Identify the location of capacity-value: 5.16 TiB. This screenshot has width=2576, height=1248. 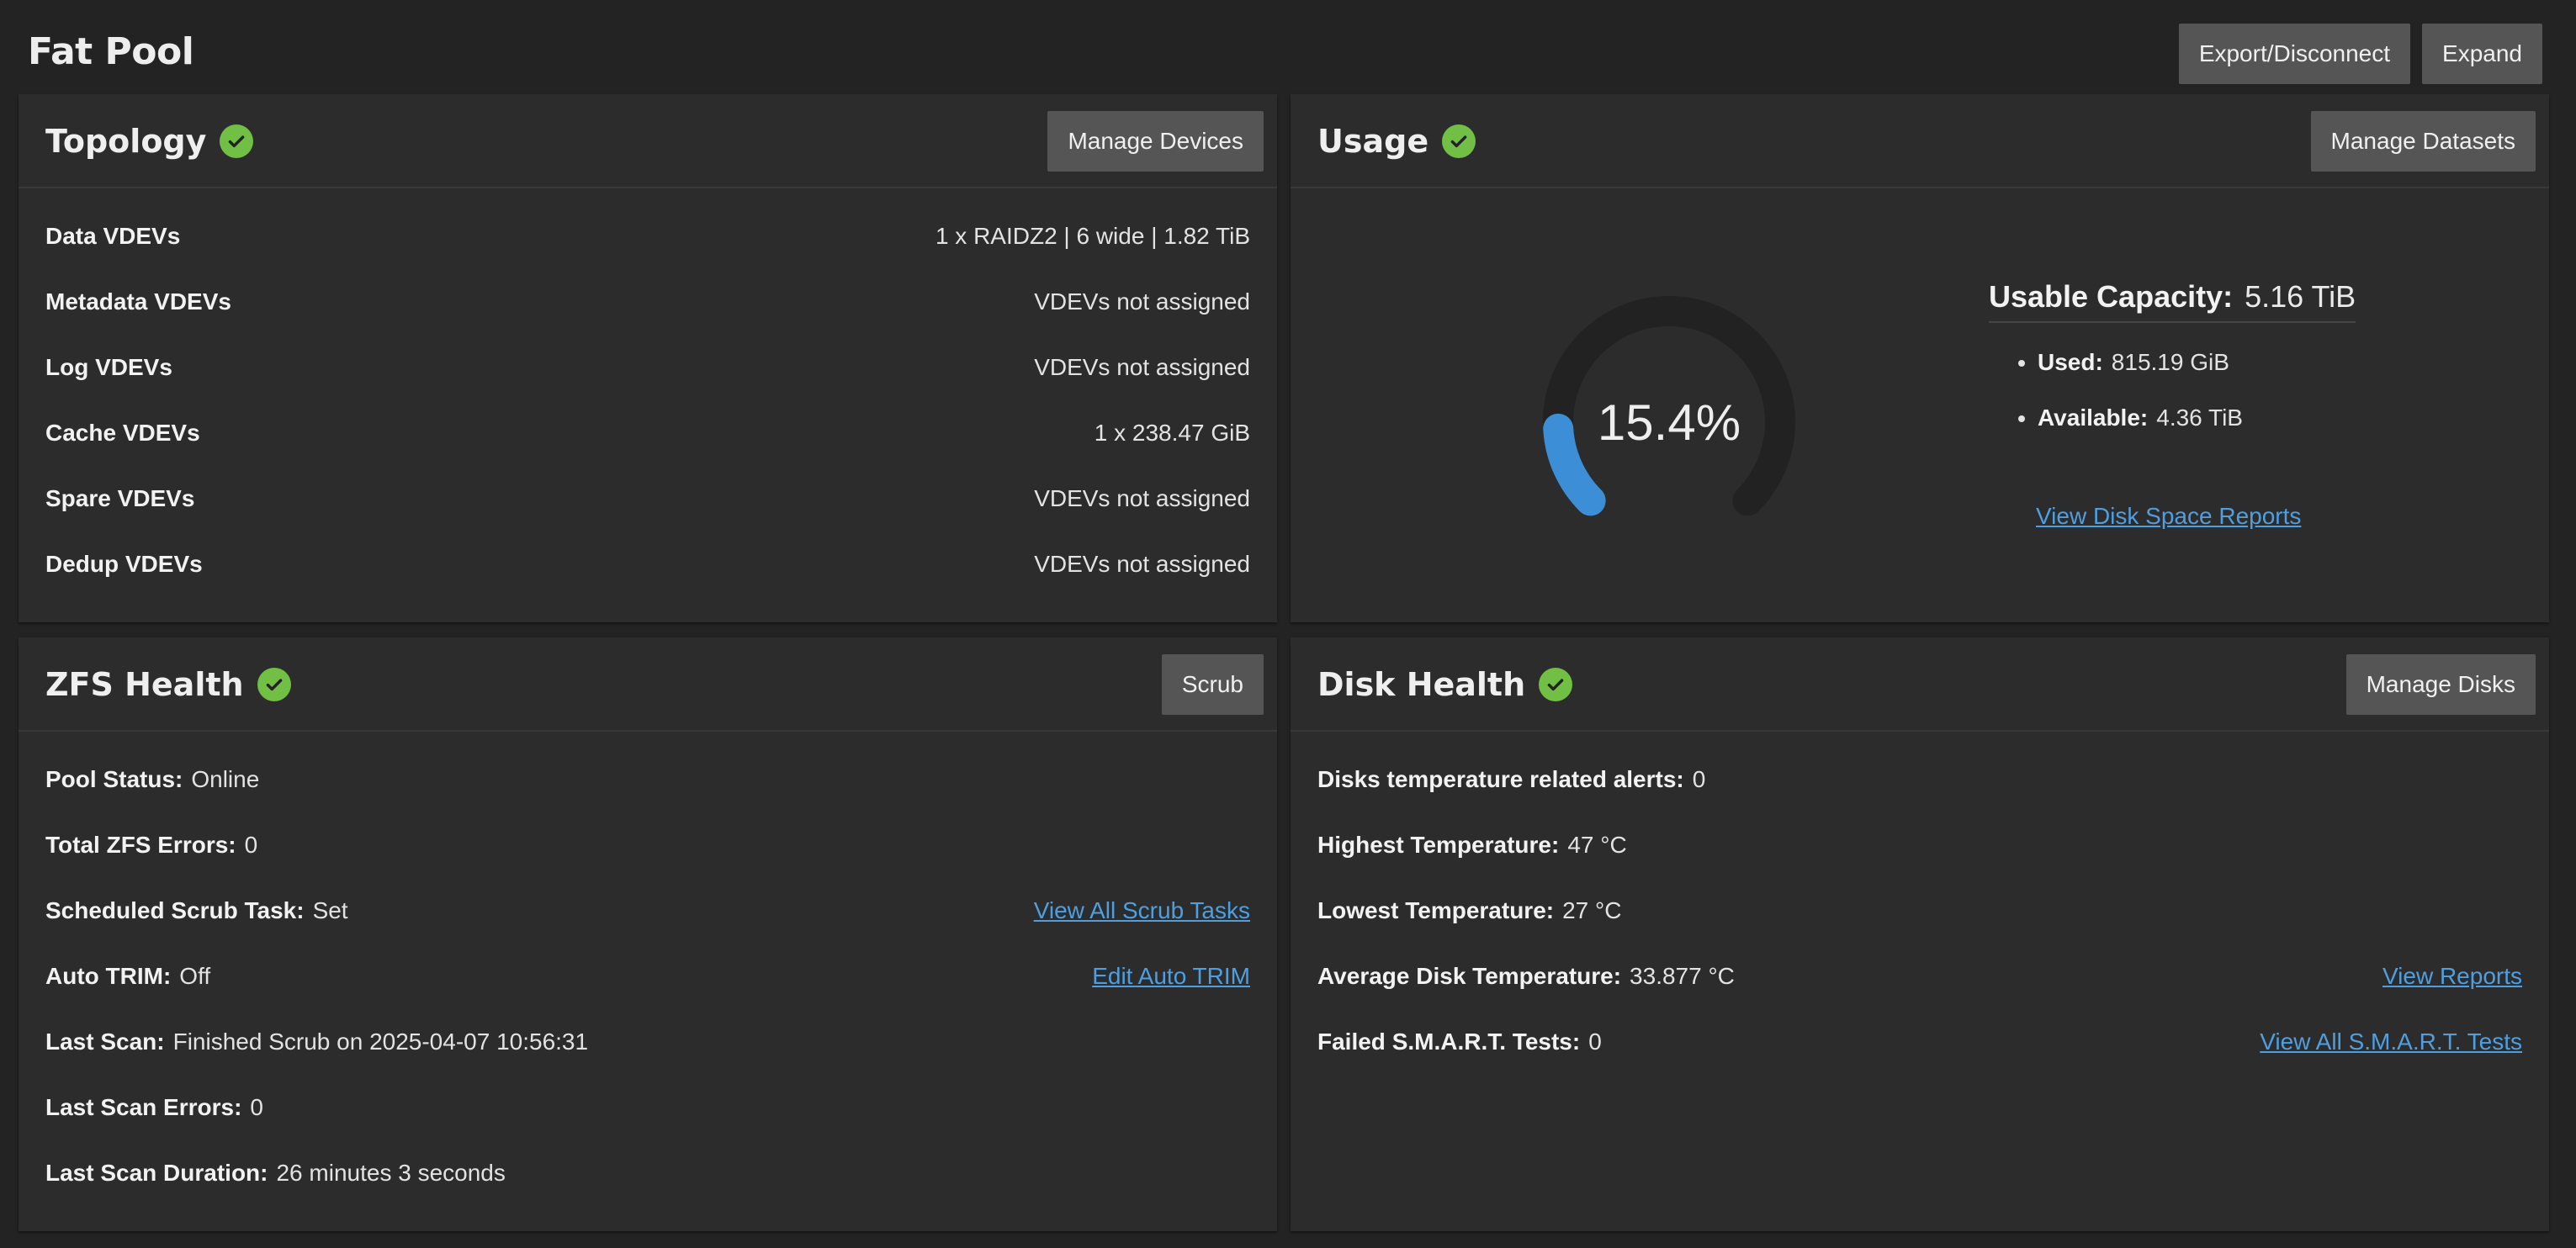
(2300, 296).